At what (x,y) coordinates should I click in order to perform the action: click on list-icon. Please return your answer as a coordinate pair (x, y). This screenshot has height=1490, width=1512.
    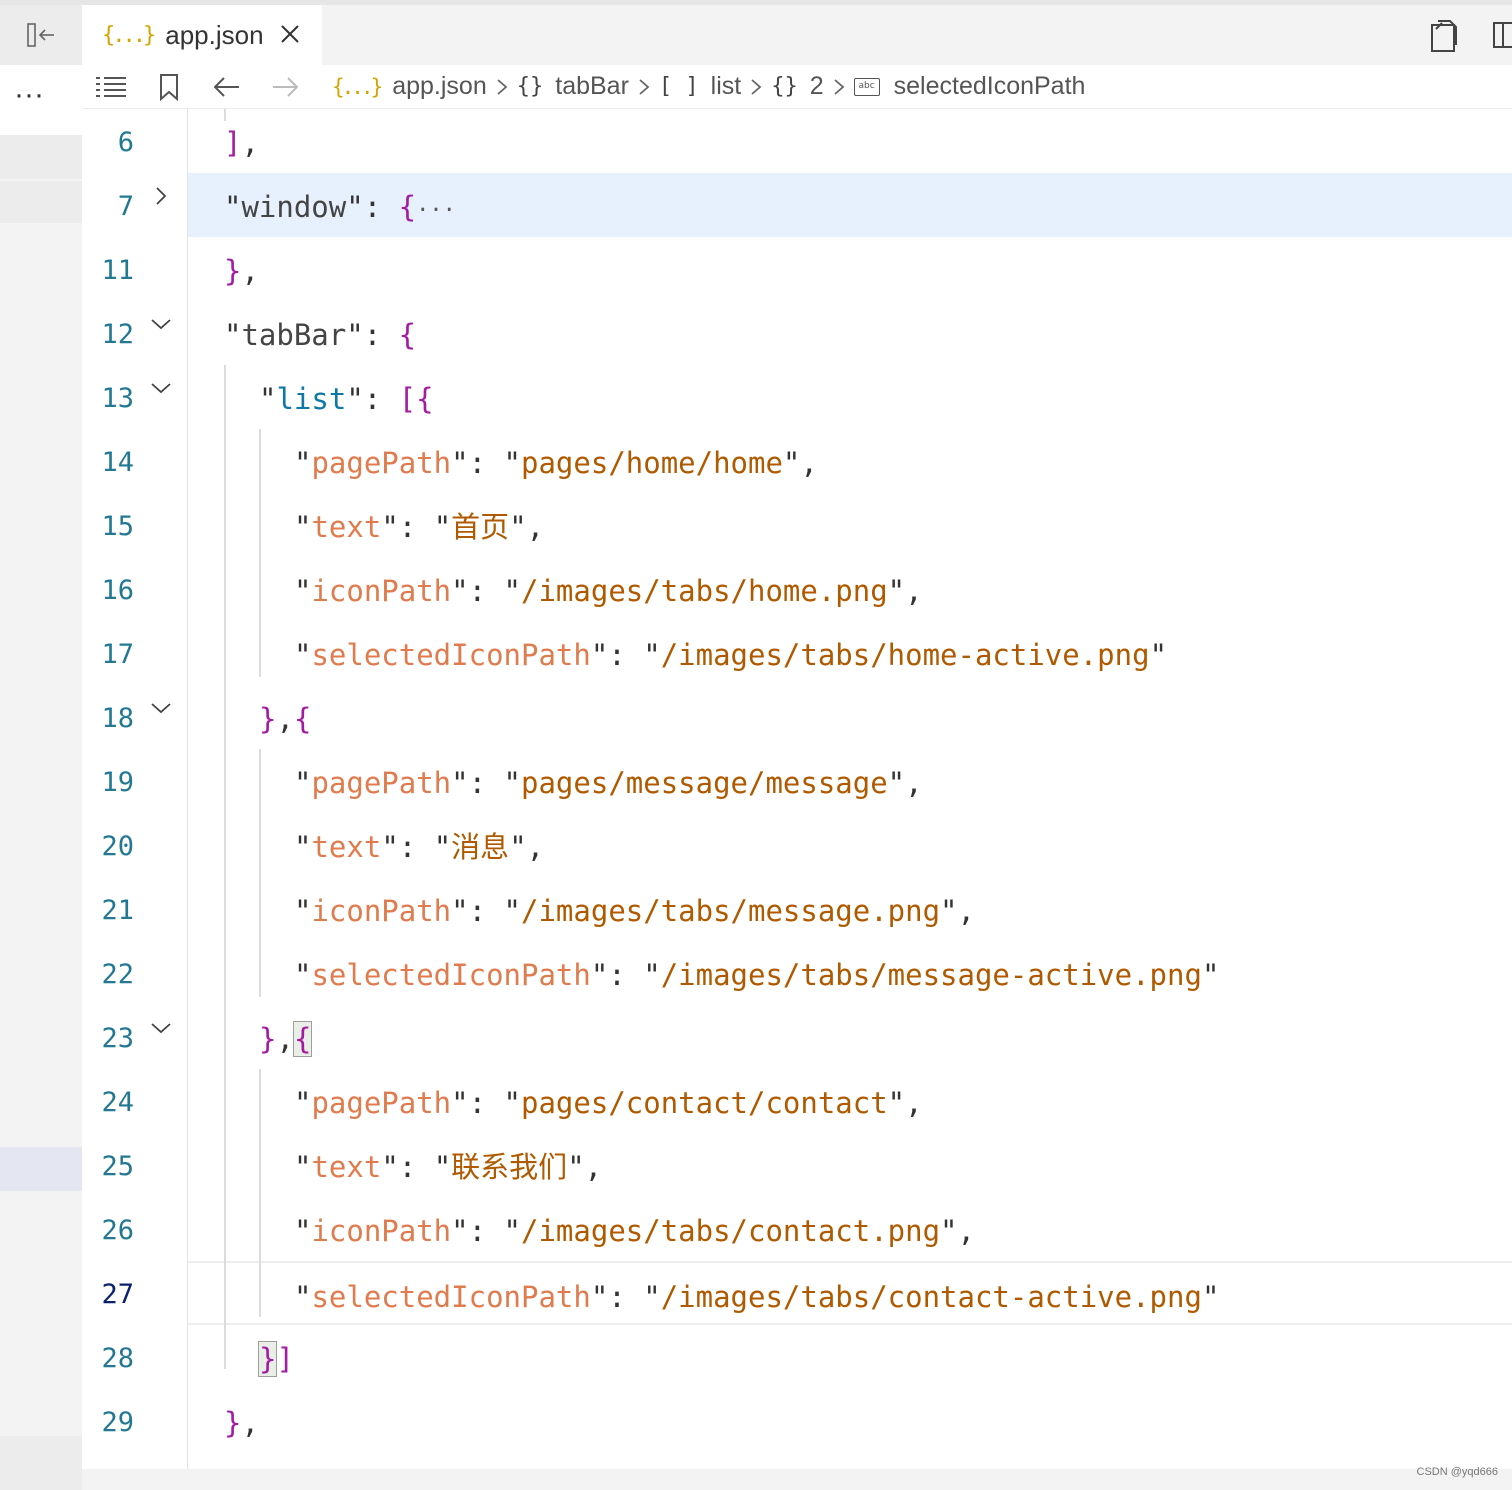
    Looking at the image, I should click on (111, 86).